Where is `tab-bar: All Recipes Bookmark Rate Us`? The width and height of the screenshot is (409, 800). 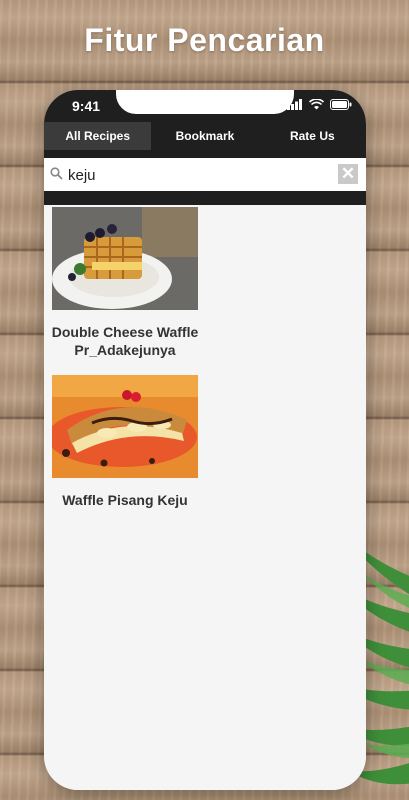 tab-bar: All Recipes Bookmark Rate Us is located at coordinates (205, 136).